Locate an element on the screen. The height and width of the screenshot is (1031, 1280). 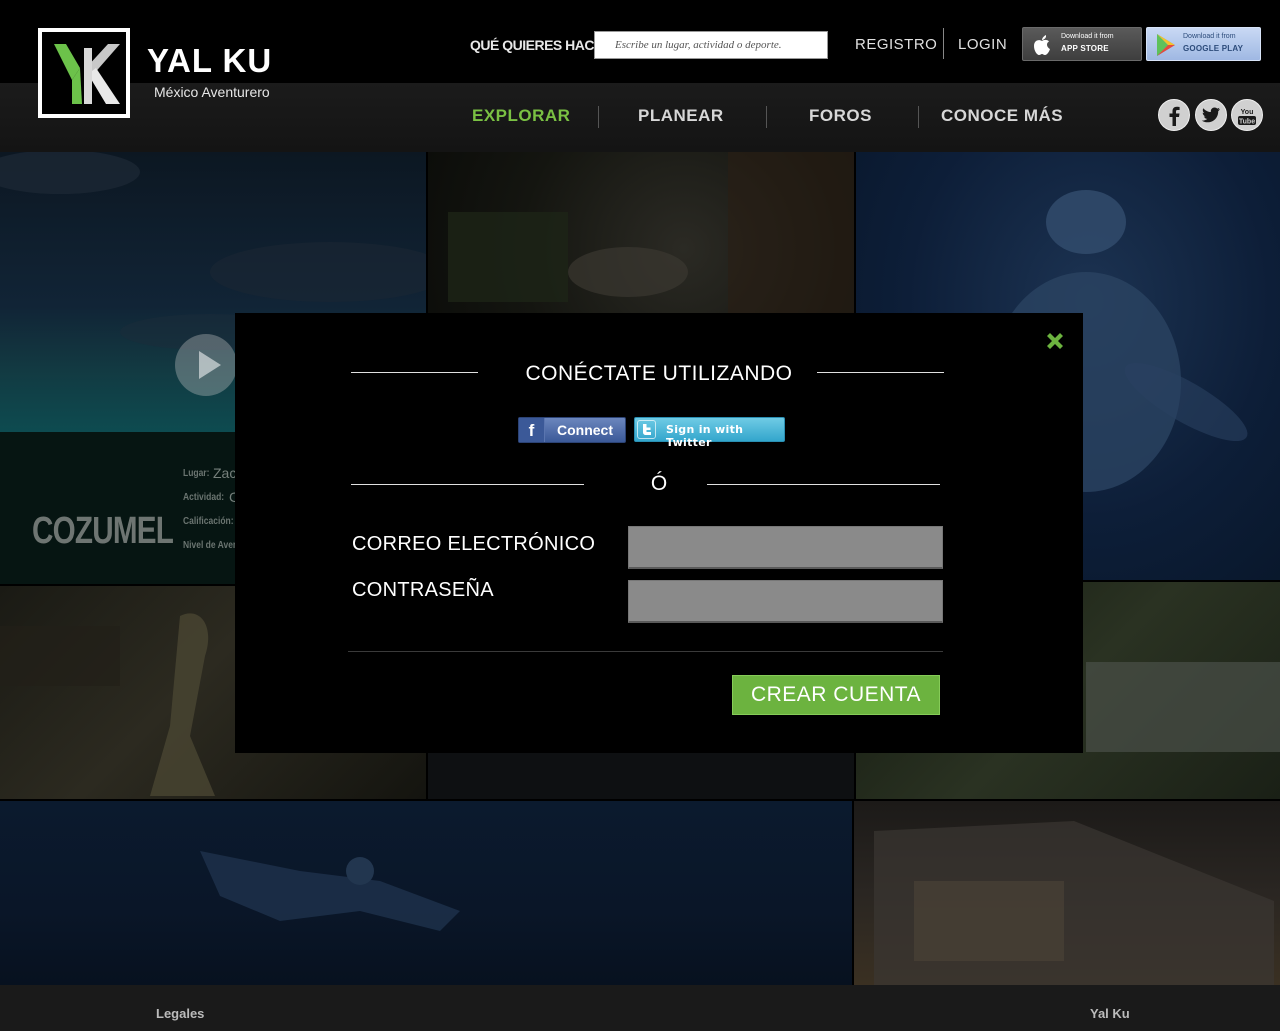
info-label-actividad: Actividad: is located at coordinates (204, 497).